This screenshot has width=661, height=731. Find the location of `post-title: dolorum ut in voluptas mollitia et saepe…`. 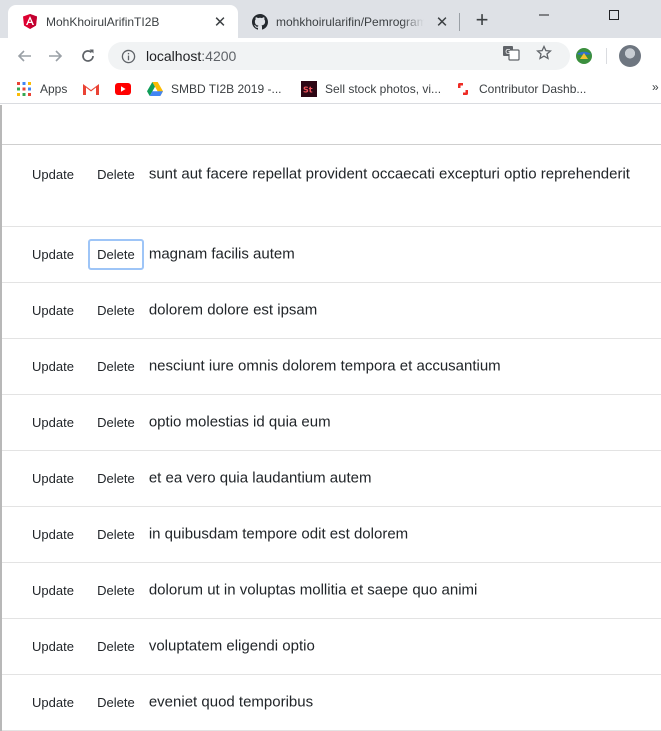

post-title: dolorum ut in voluptas mollitia et saepe… is located at coordinates (313, 590).